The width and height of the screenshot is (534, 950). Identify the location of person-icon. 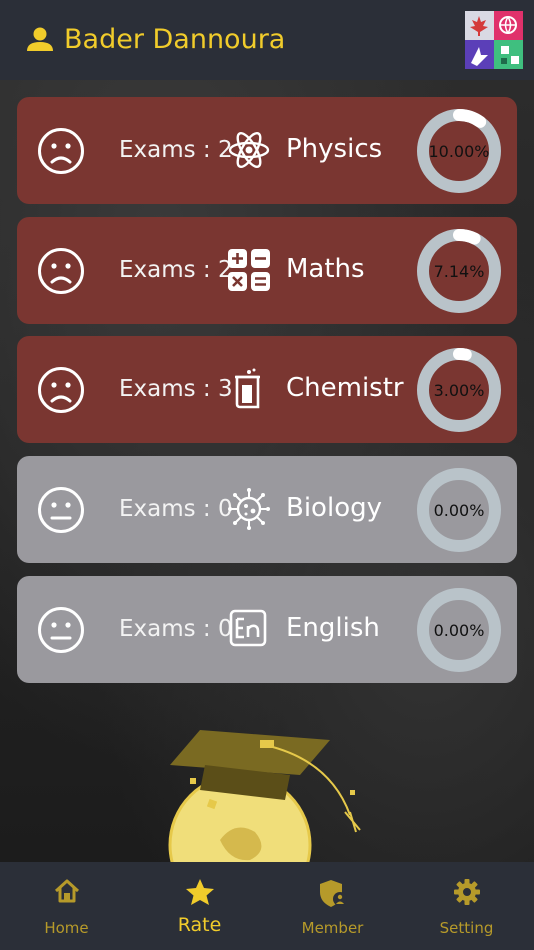
(40, 39).